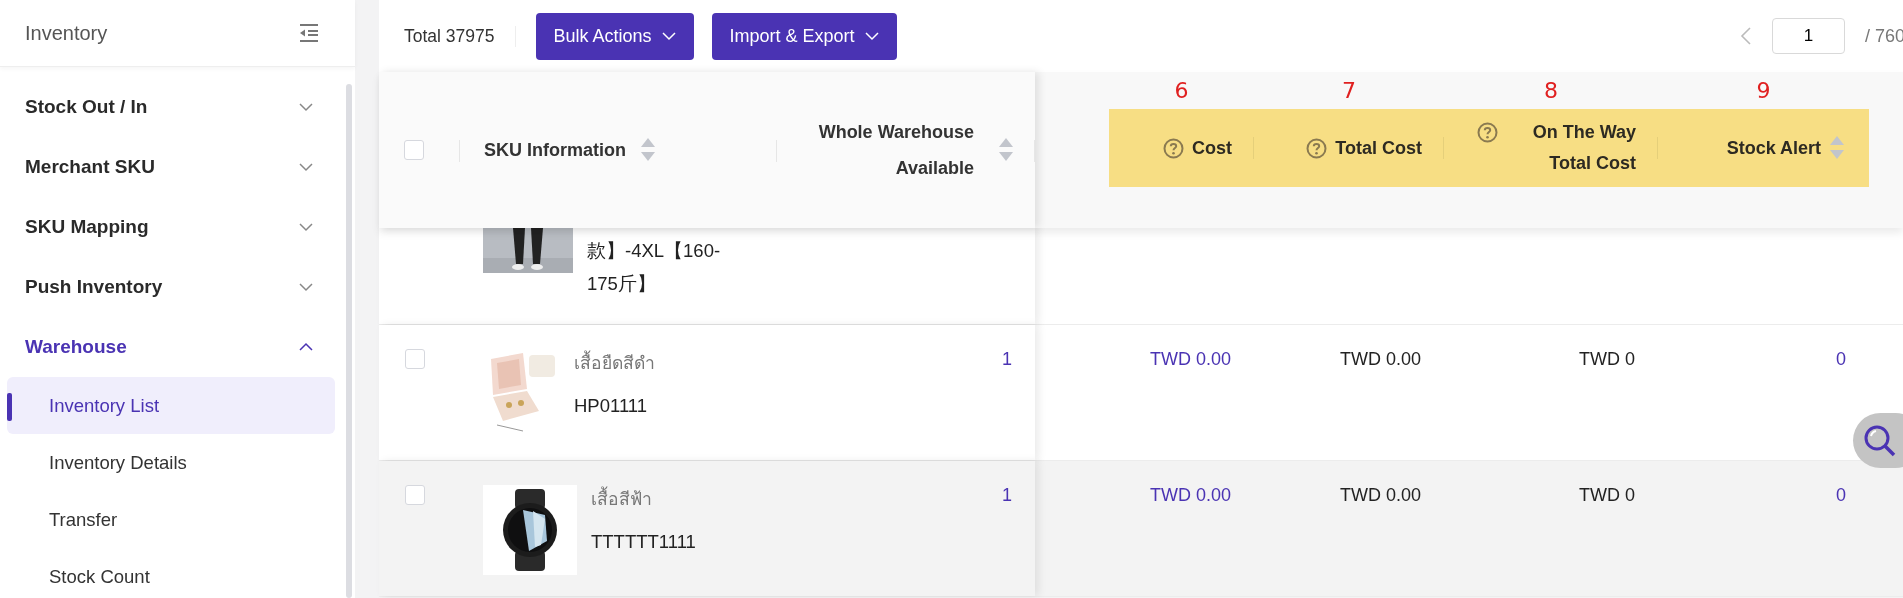 The height and width of the screenshot is (598, 1903). Describe the element at coordinates (654, 267) in the screenshot. I see `product-name: 款】-4XL【160-175斤】` at that location.